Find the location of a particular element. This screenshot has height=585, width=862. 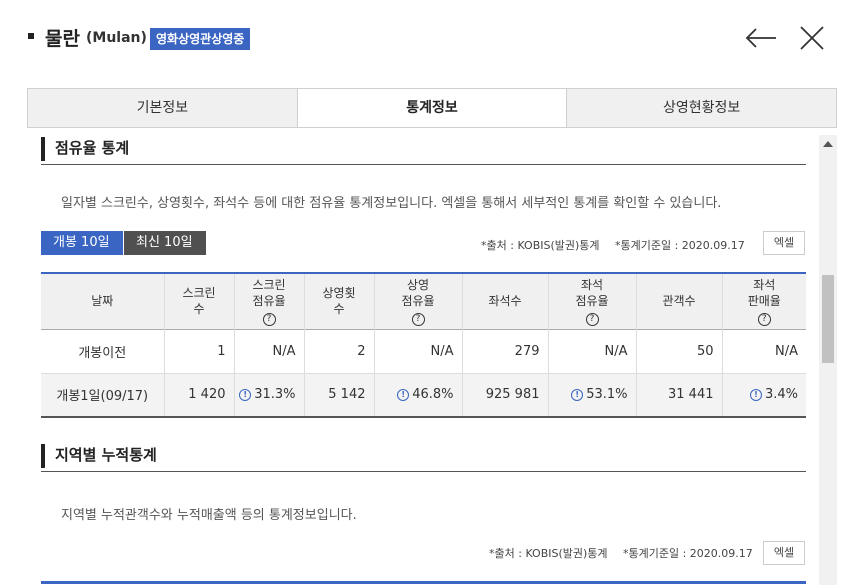

regional-excel-button: 엑셀 is located at coordinates (784, 553).